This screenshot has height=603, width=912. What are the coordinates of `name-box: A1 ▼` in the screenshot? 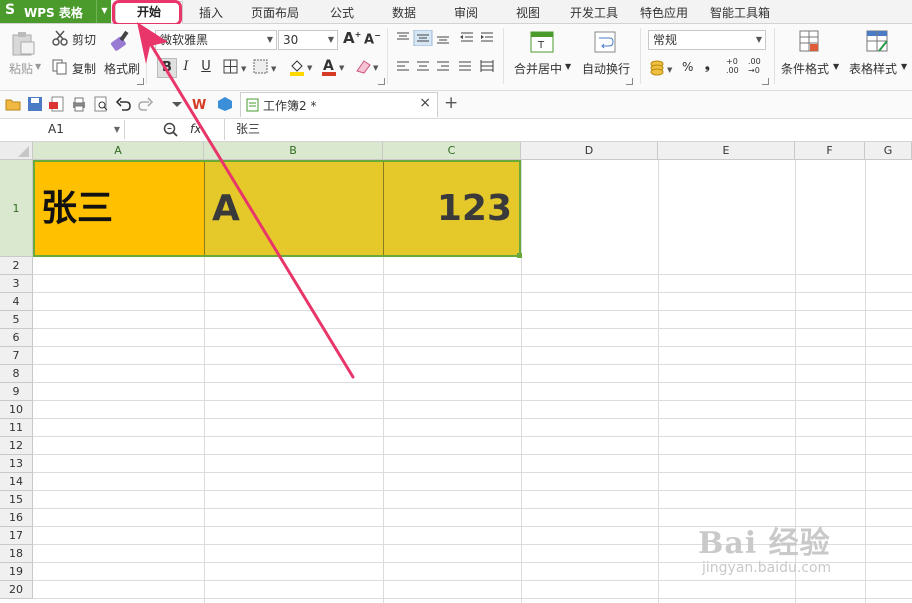 It's located at (63, 129).